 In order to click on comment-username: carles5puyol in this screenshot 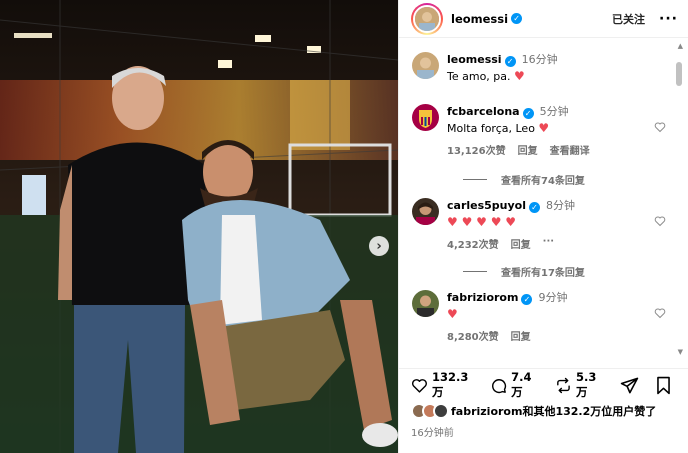, I will do `click(486, 205)`.